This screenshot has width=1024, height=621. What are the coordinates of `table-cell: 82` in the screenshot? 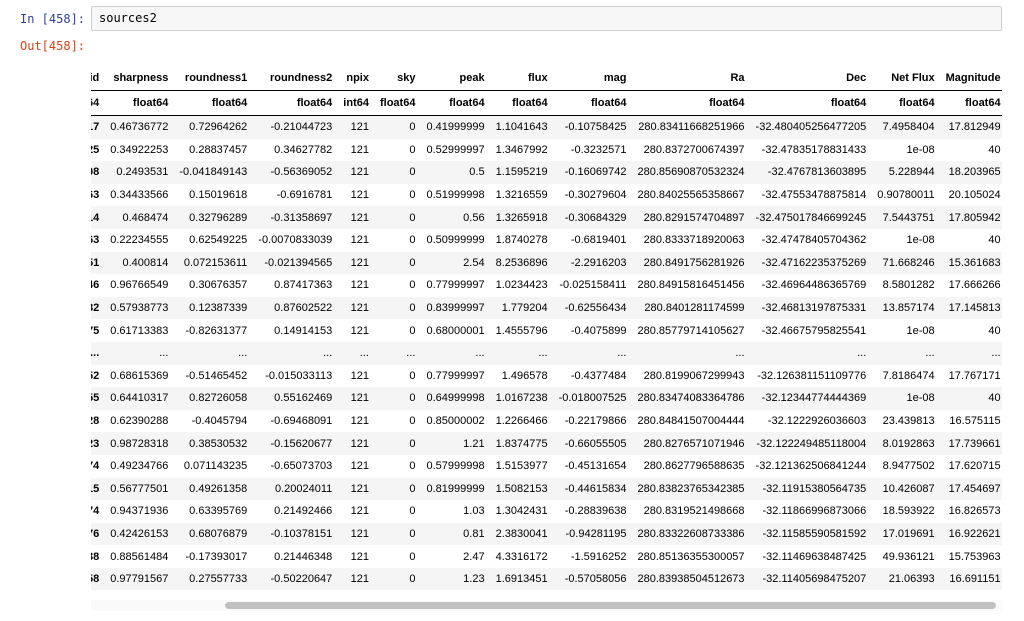 It's located at (95, 308).